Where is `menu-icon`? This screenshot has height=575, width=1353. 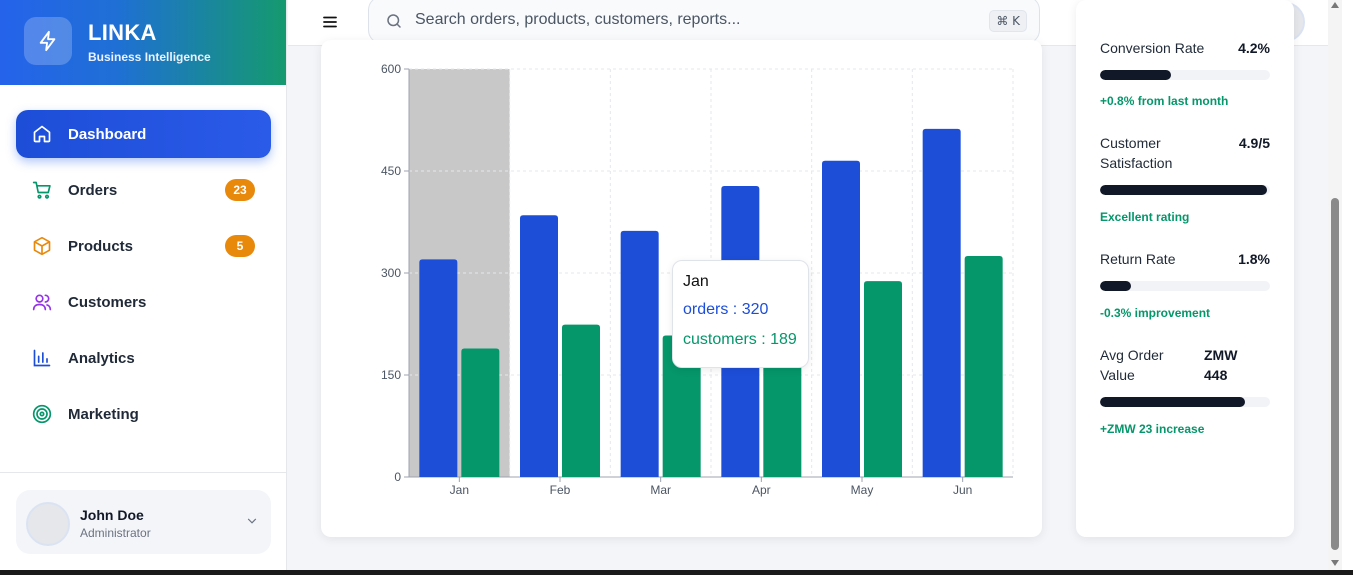
menu-icon is located at coordinates (330, 22).